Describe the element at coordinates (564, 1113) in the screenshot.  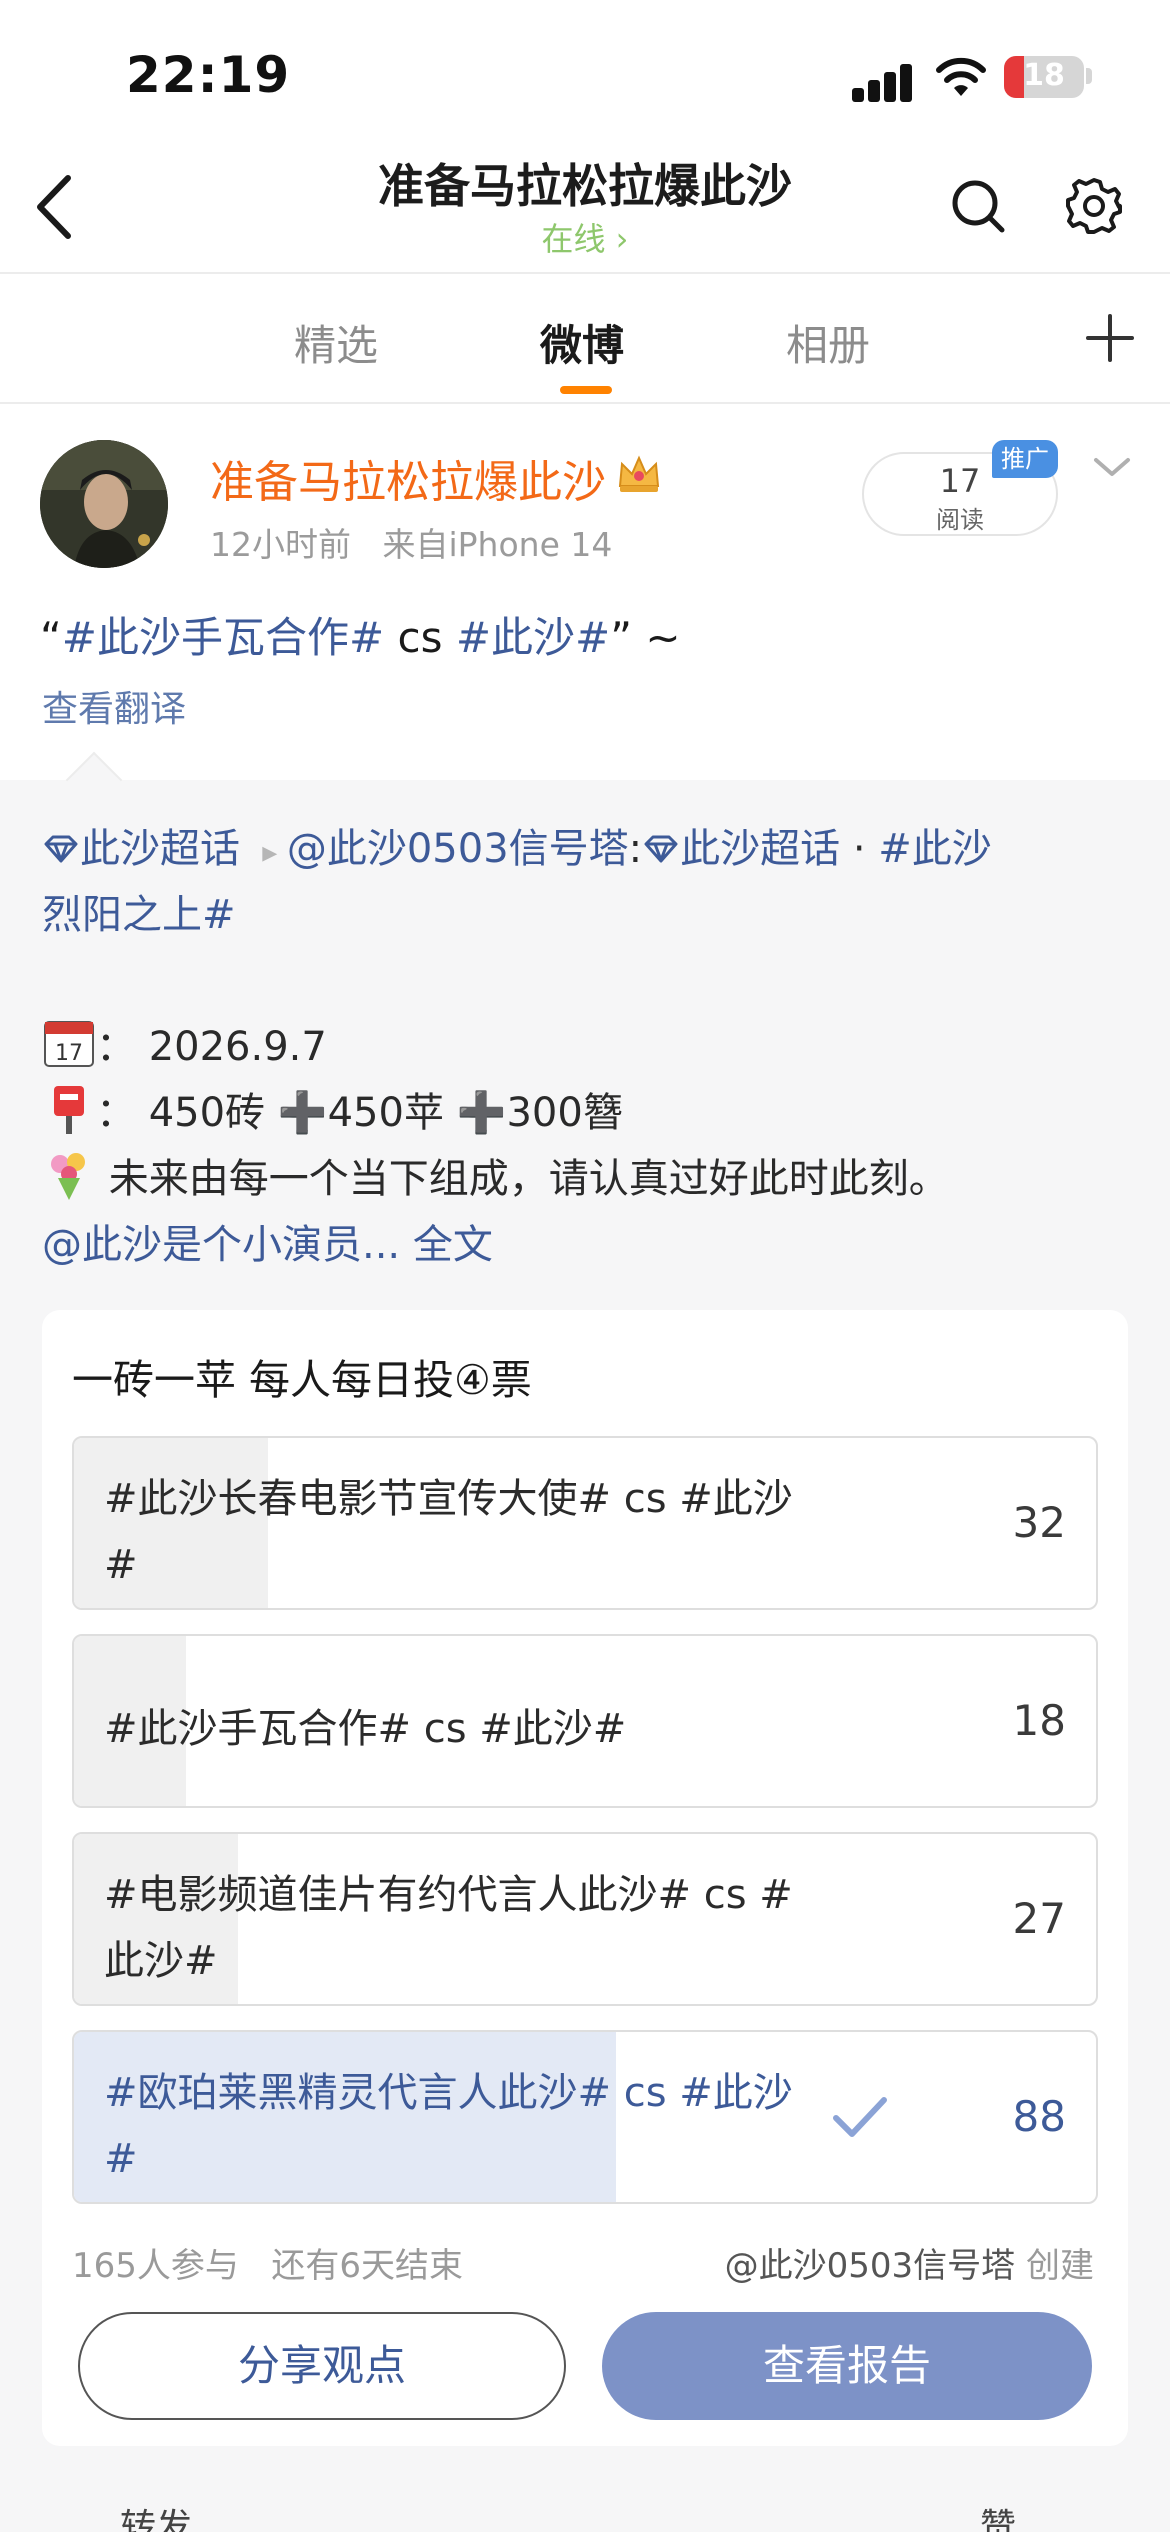
I see `mail-text-3: 300簪` at that location.